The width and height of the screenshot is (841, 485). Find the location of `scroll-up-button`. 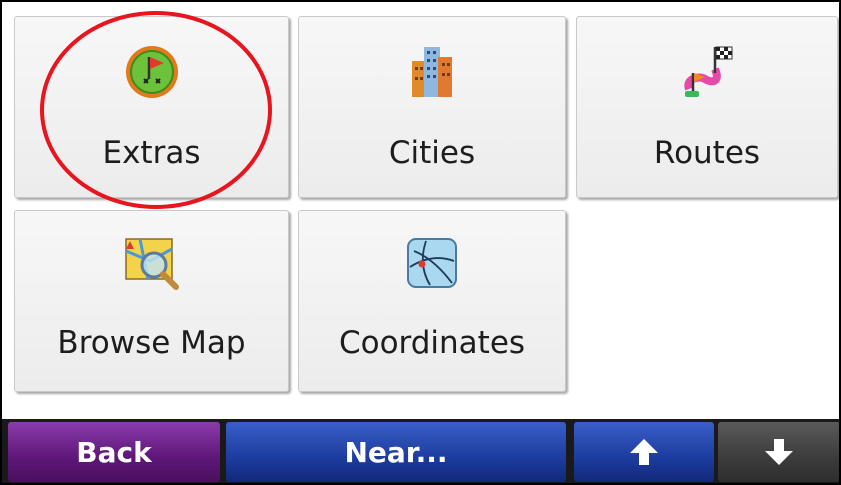

scroll-up-button is located at coordinates (644, 452).